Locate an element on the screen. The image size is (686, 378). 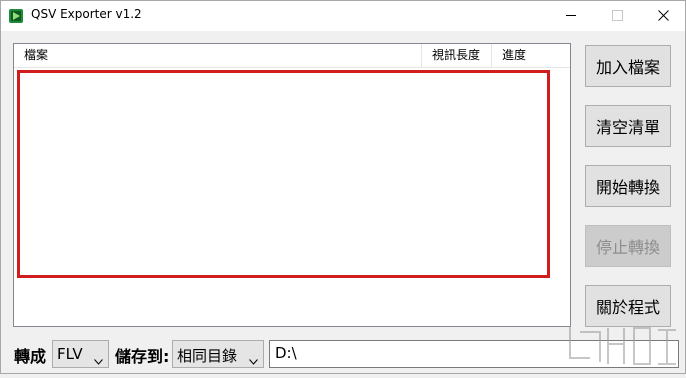
column-header-duration: 視訊長度 is located at coordinates (457, 55).